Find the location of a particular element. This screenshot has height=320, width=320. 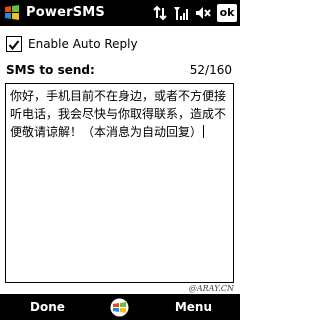

title-bar: PowerSMS ok is located at coordinates (120, 13).